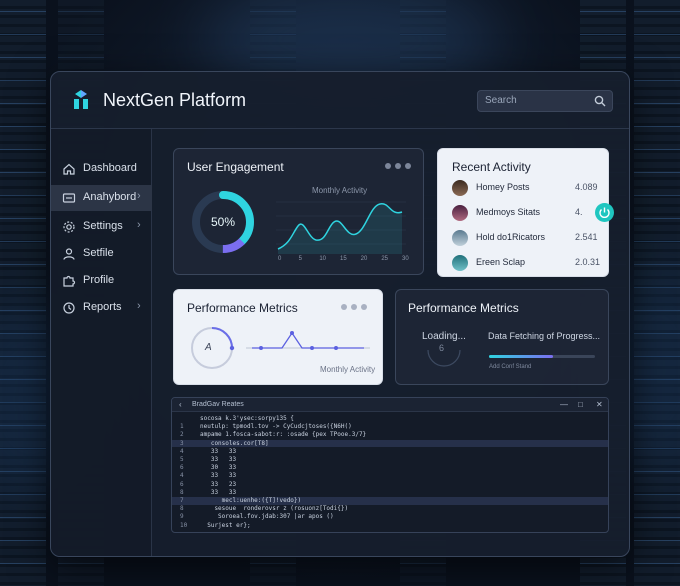 Image resolution: width=680 pixels, height=586 pixels. I want to click on progress-fill, so click(521, 356).